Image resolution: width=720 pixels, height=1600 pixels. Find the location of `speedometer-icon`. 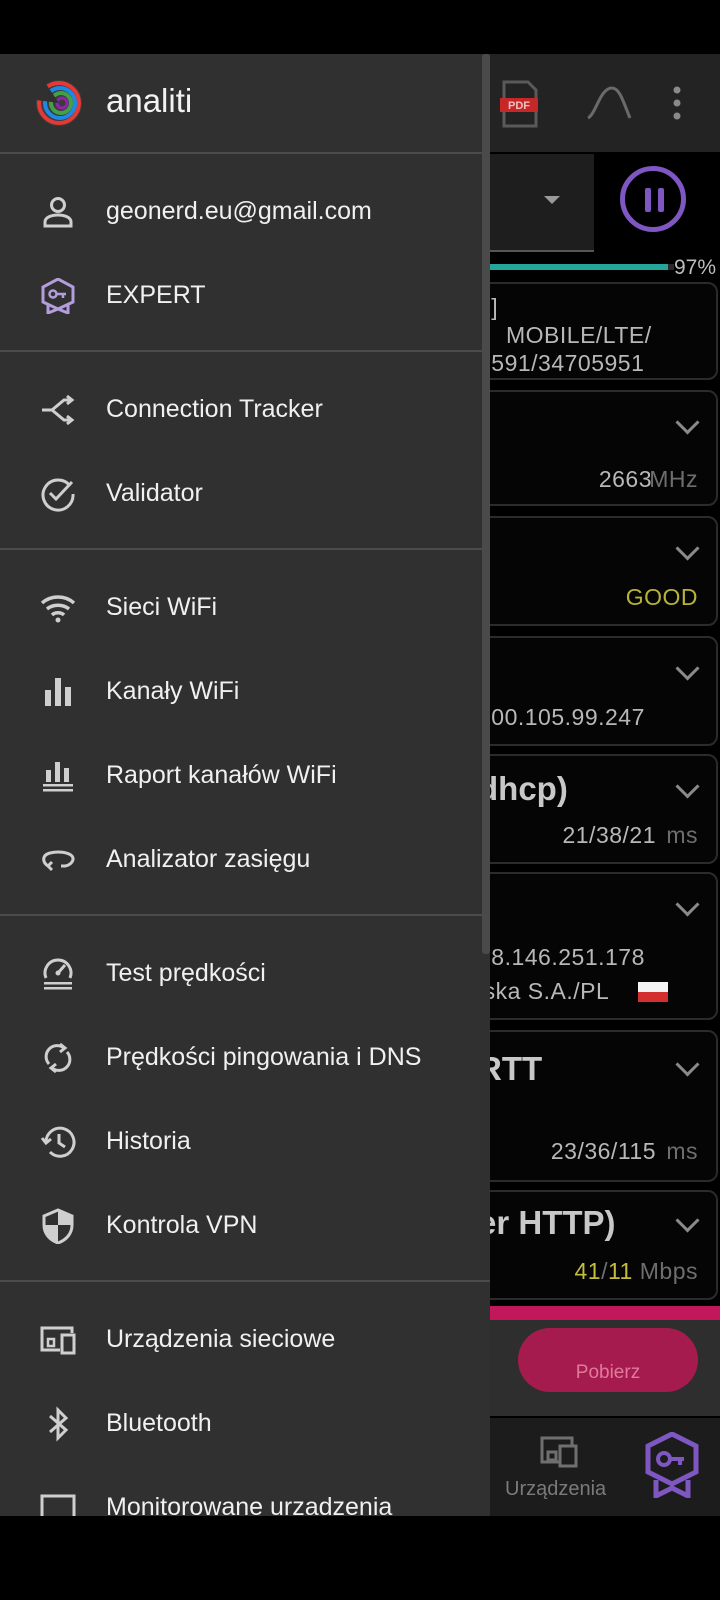

speedometer-icon is located at coordinates (58, 974).